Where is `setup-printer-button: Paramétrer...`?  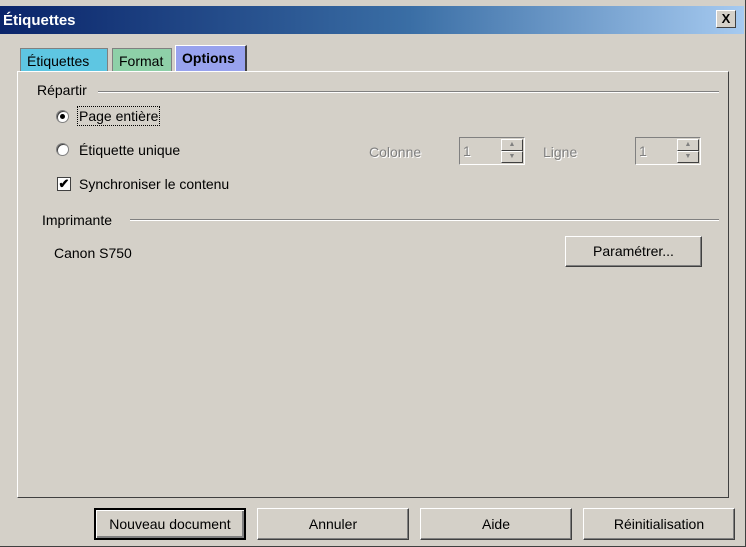 setup-printer-button: Paramétrer... is located at coordinates (633, 251).